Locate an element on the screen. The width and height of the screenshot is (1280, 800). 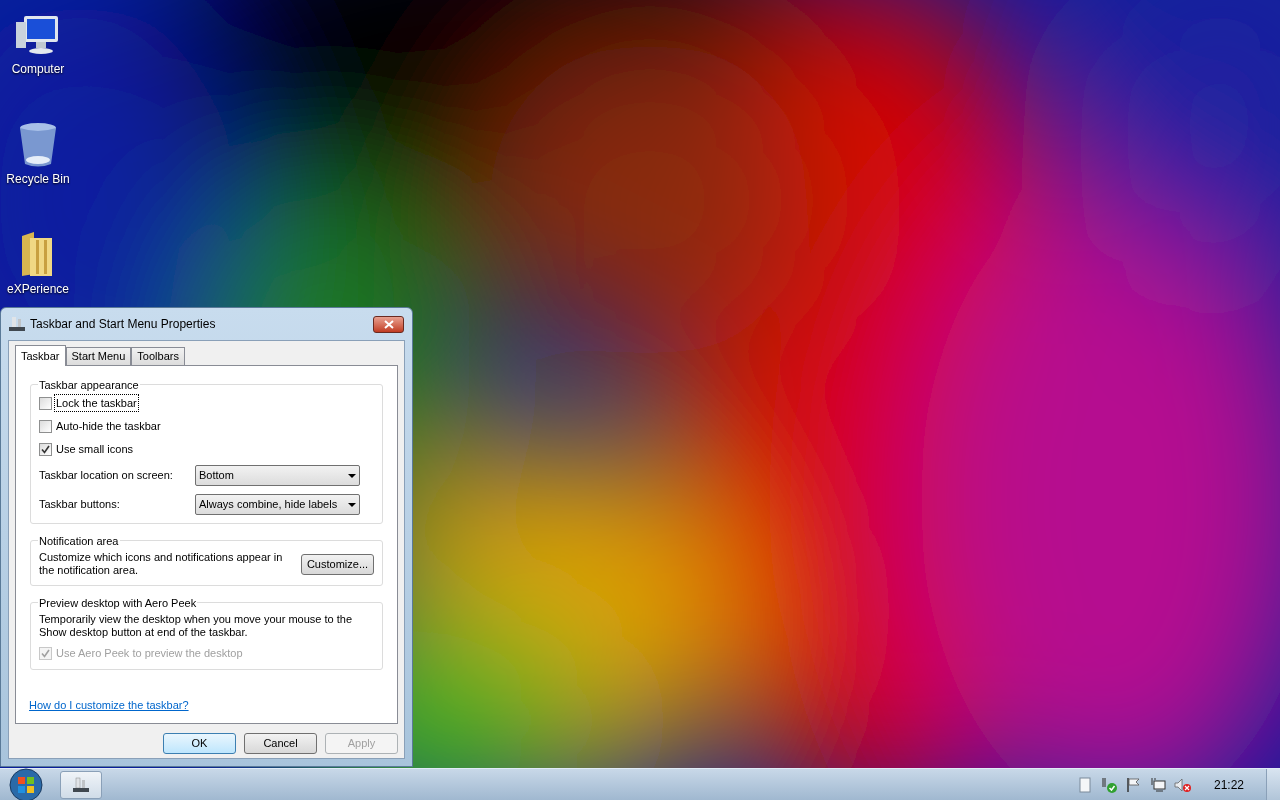
checkbox-label: Use Aero Peek to preview the desktop is located at coordinates (149, 653).